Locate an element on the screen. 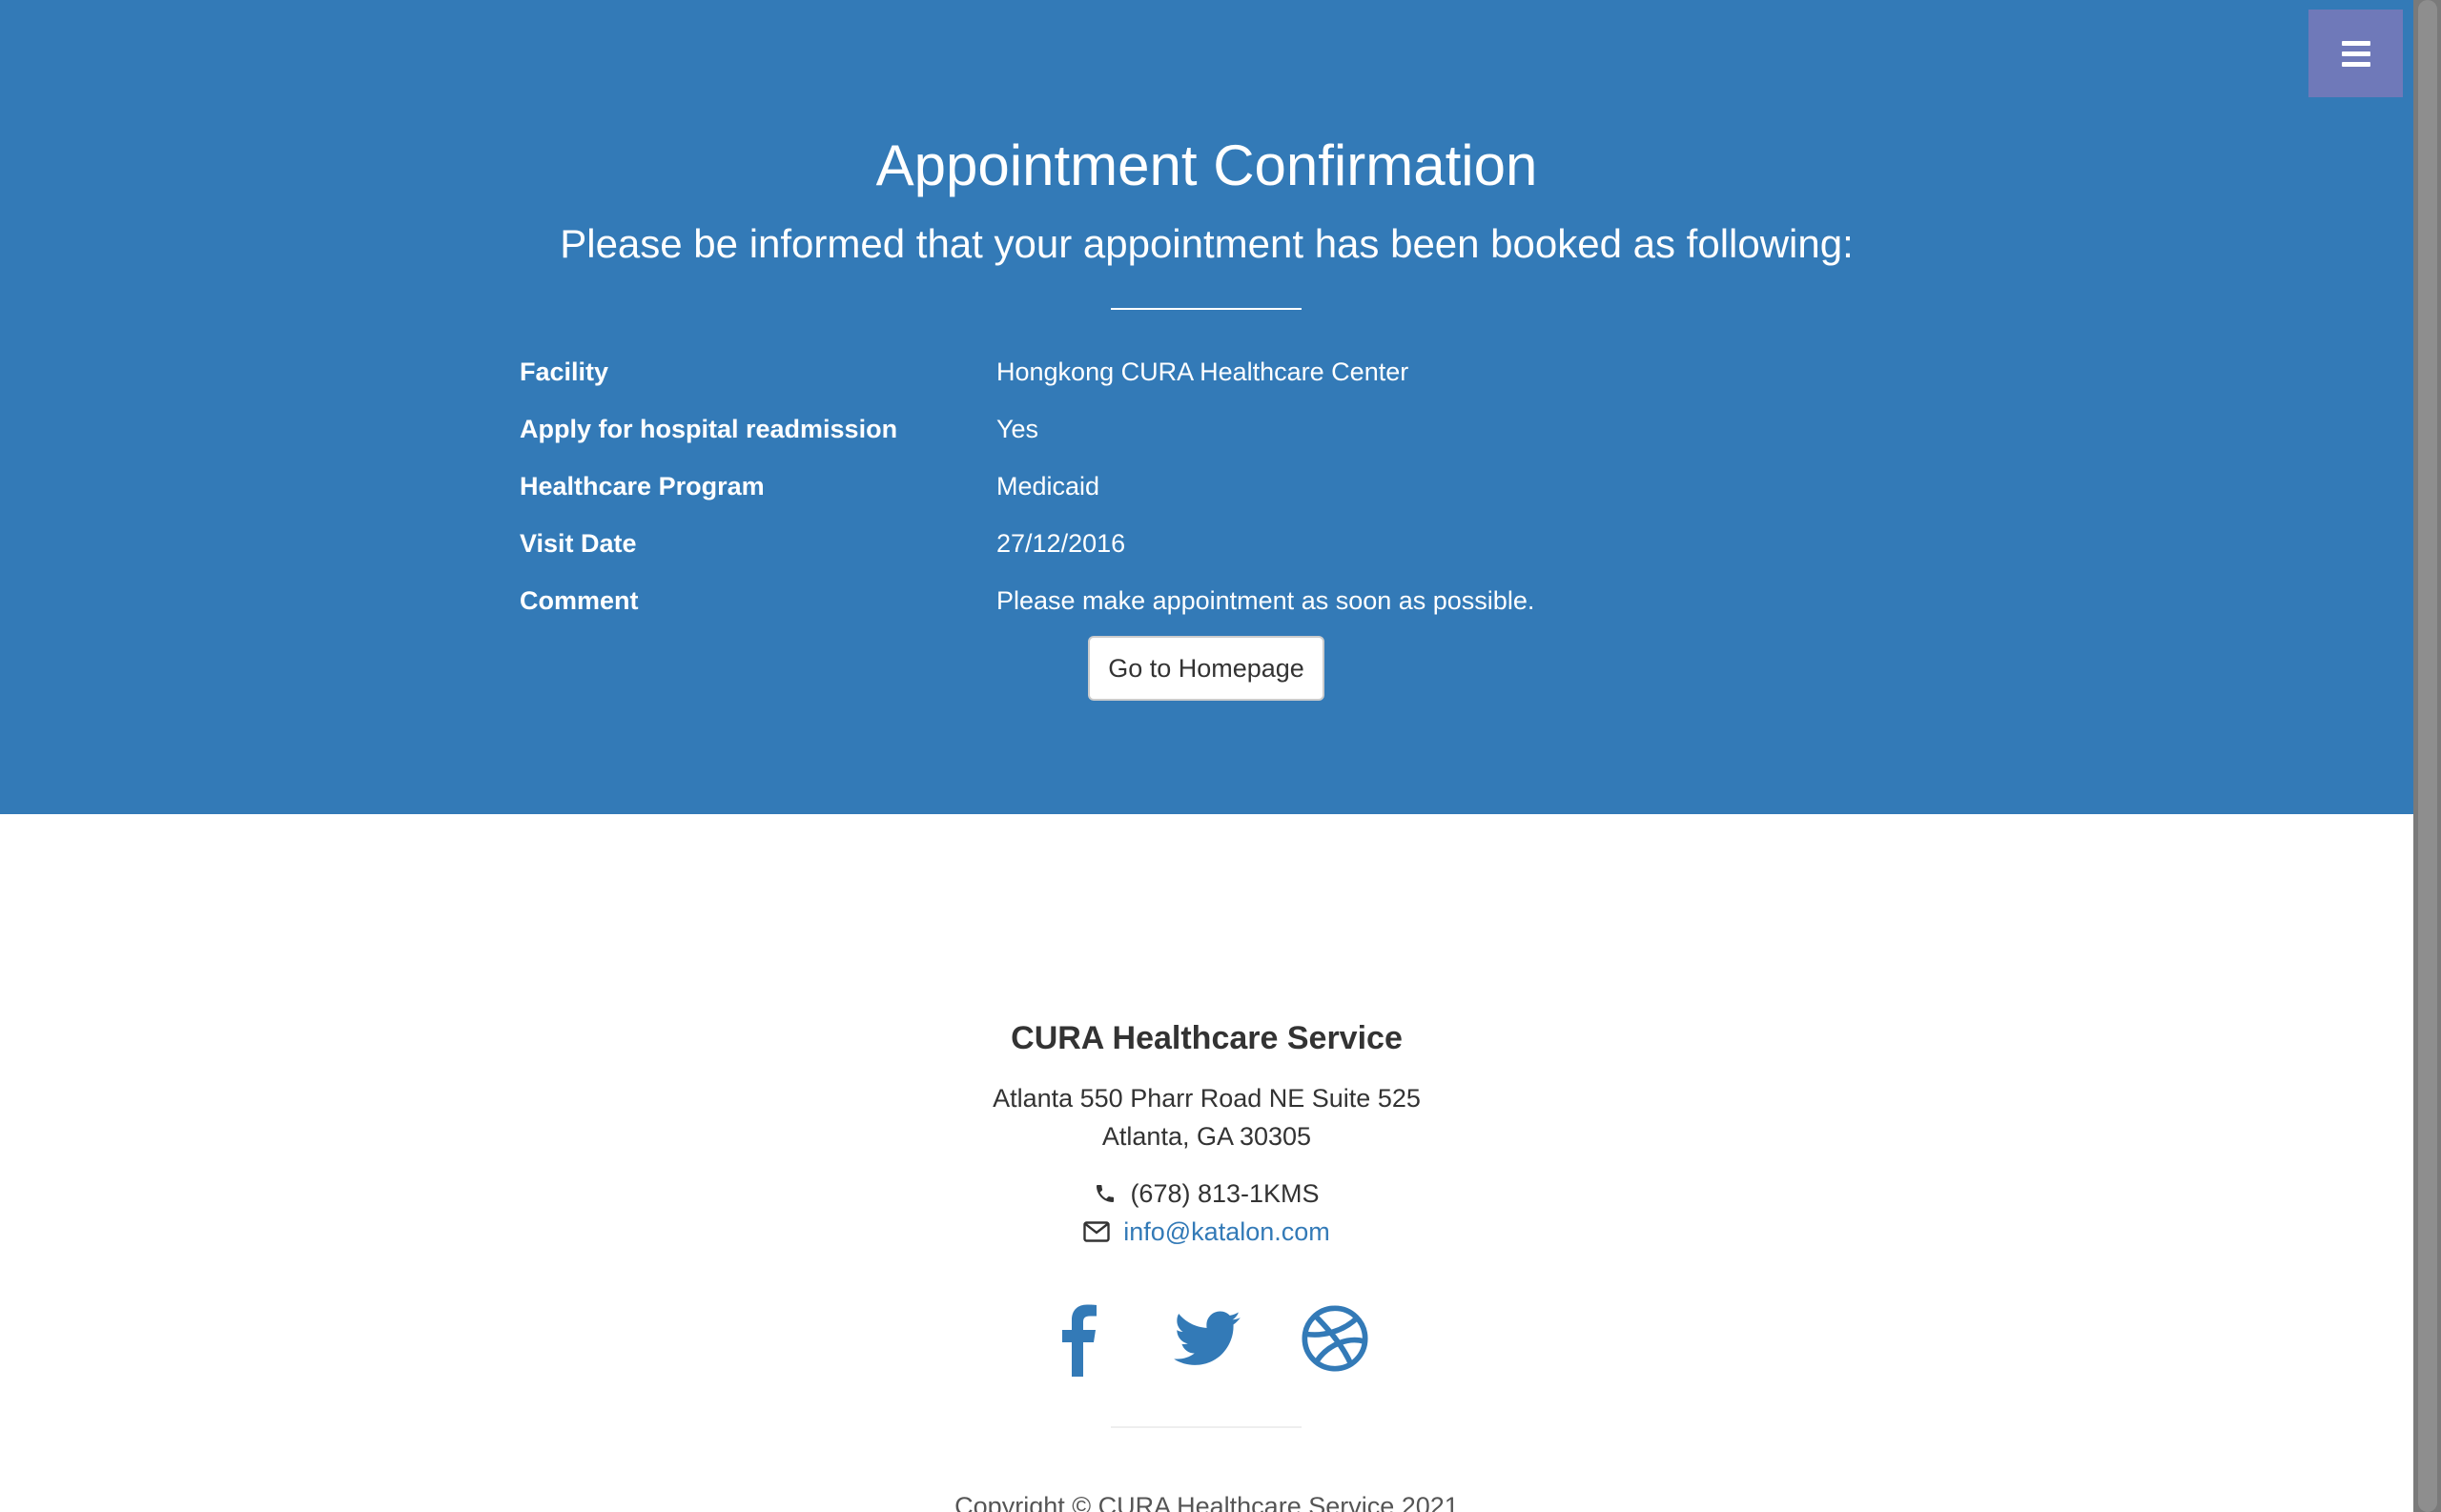 The height and width of the screenshot is (1512, 2441). facility-value: Hongkong CURA Healthcare Center is located at coordinates (1202, 371).